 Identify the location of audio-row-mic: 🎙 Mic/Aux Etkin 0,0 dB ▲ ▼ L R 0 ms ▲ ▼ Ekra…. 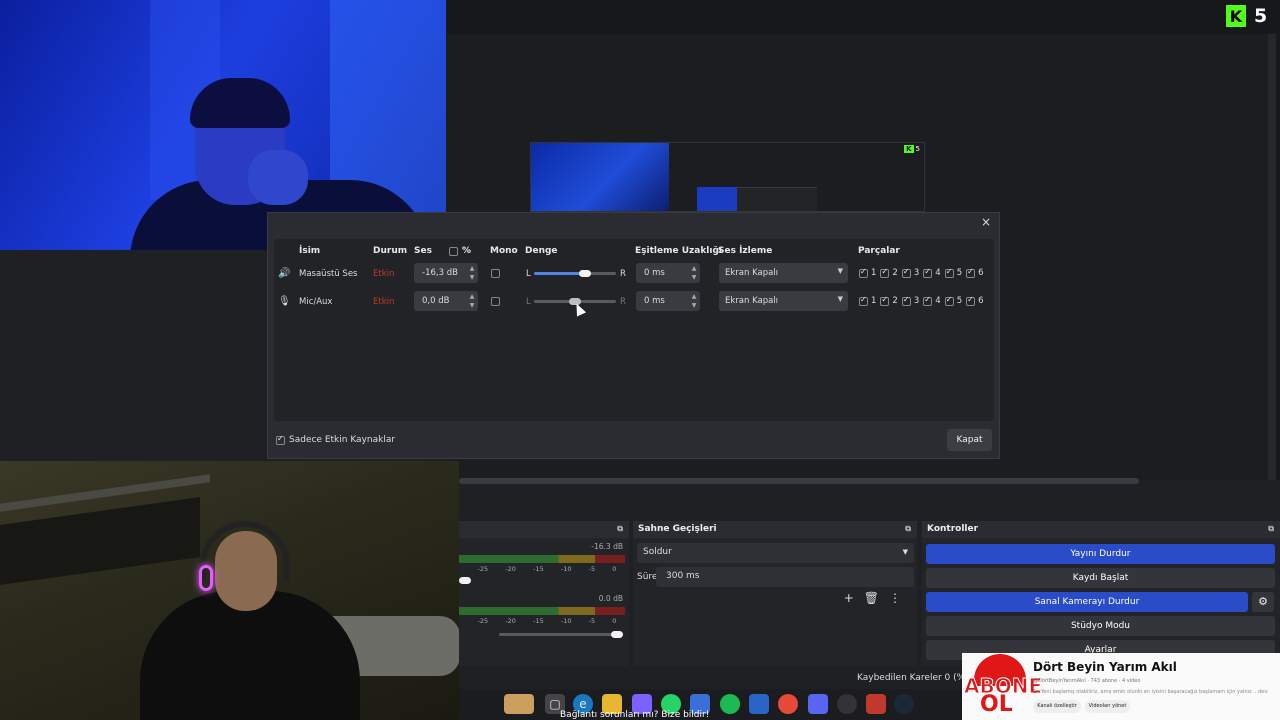
(634, 302).